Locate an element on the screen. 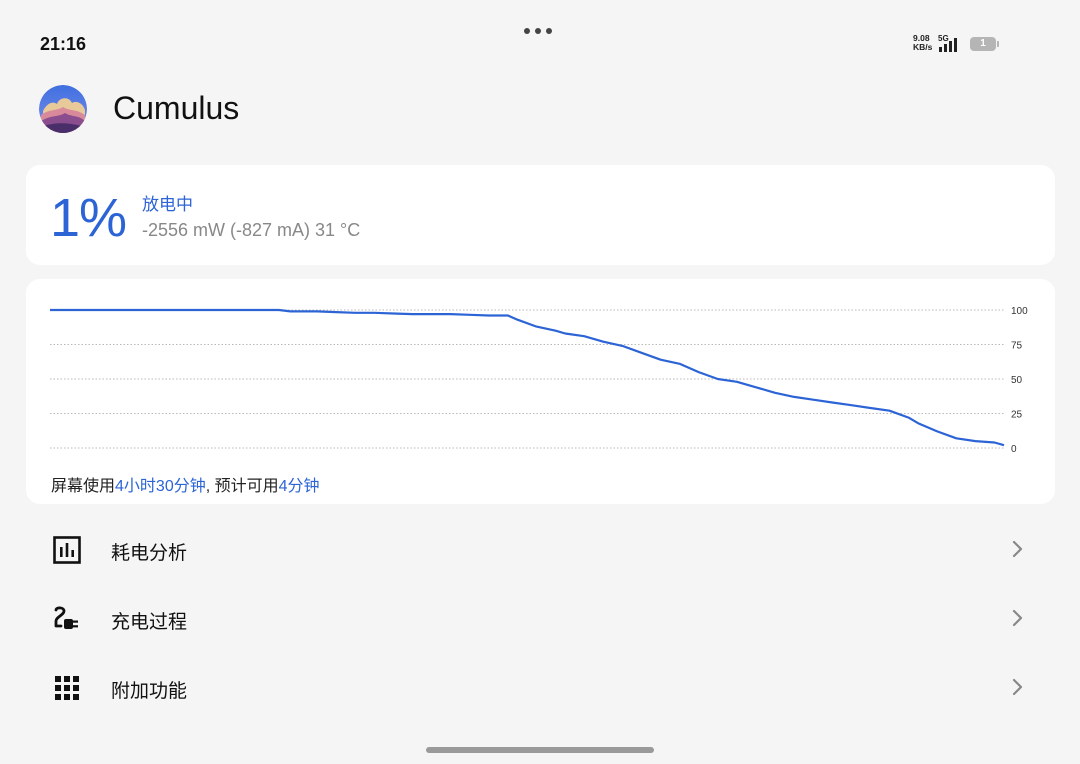 The height and width of the screenshot is (764, 1080). remaining-time-value: 4分钟 is located at coordinates (299, 486).